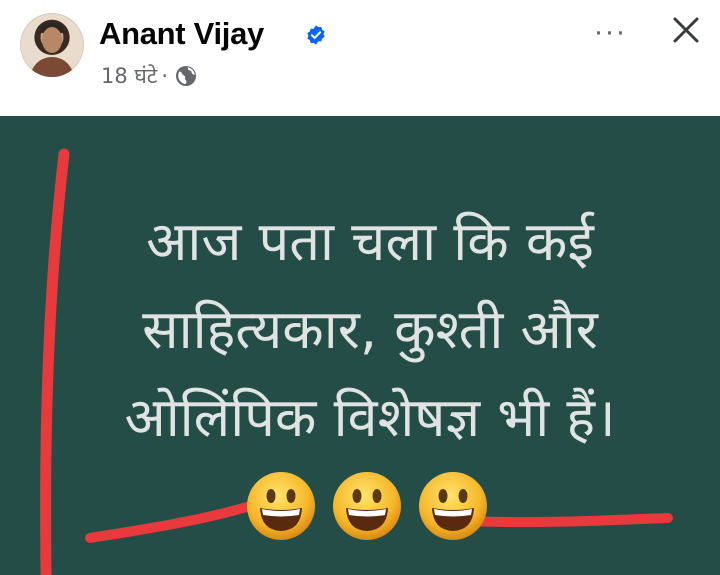 The width and height of the screenshot is (720, 575). What do you see at coordinates (52, 67) in the screenshot?
I see `avatar-shirt` at bounding box center [52, 67].